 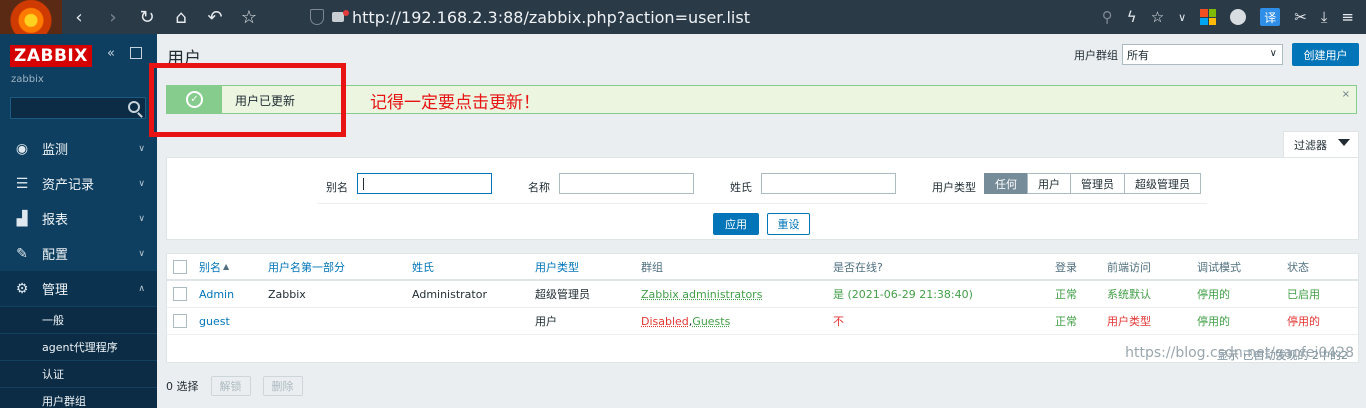 What do you see at coordinates (1157, 17) in the screenshot?
I see `favorite-star-icon: ☆` at bounding box center [1157, 17].